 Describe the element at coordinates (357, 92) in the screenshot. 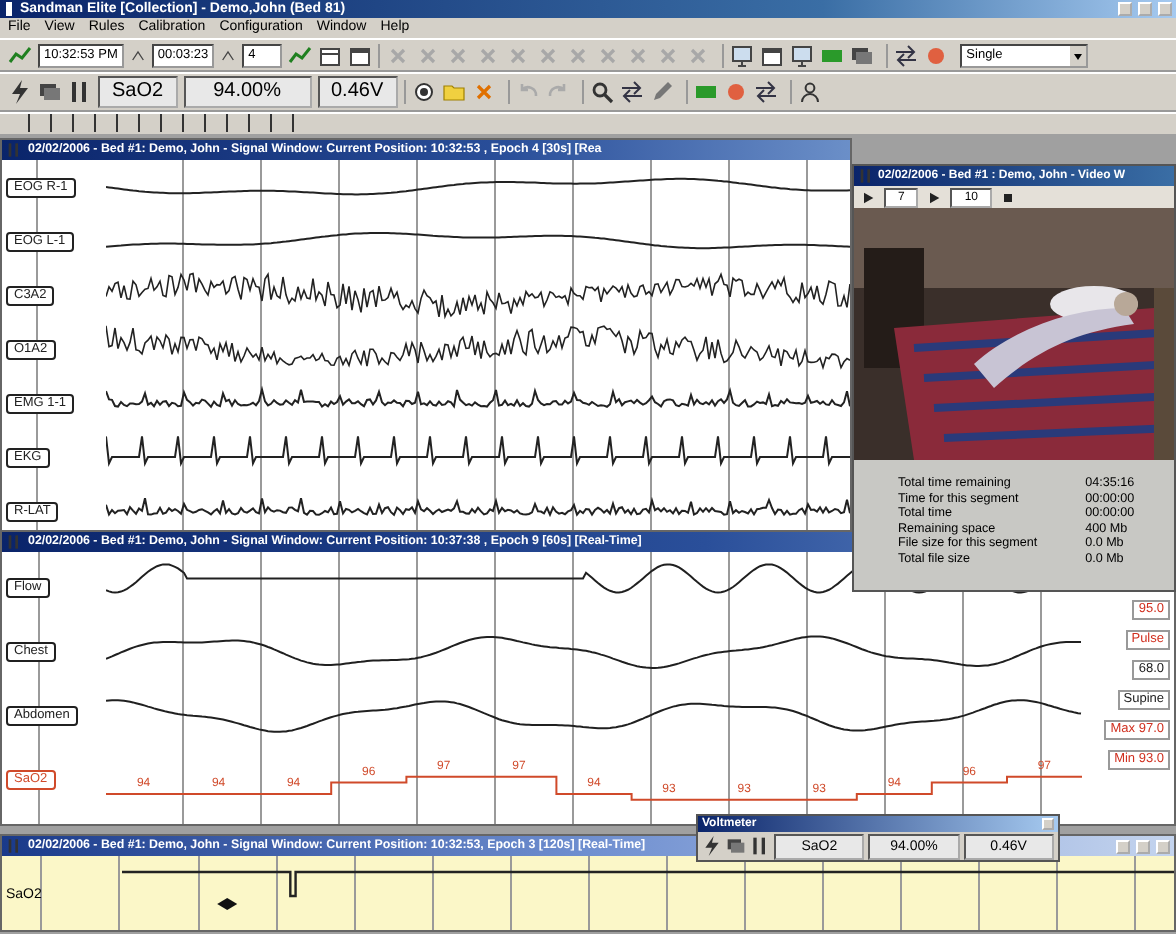

I see `voltage-readout: 0.46V` at that location.